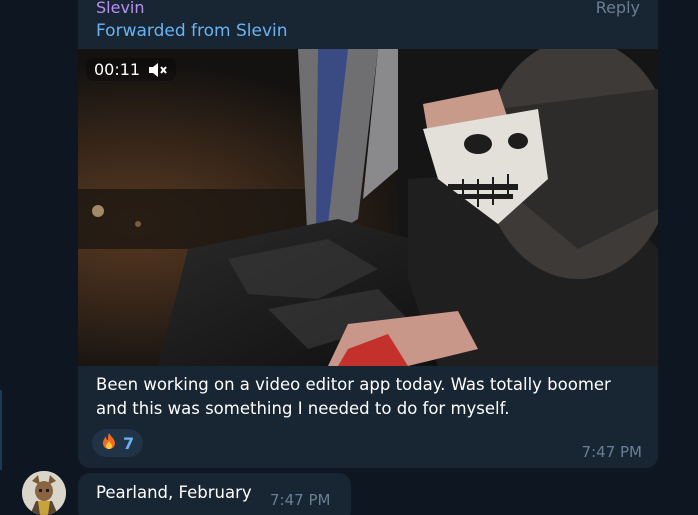 Image resolution: width=698 pixels, height=515 pixels. What do you see at coordinates (117, 69) in the screenshot?
I see `video-duration: 00:11` at bounding box center [117, 69].